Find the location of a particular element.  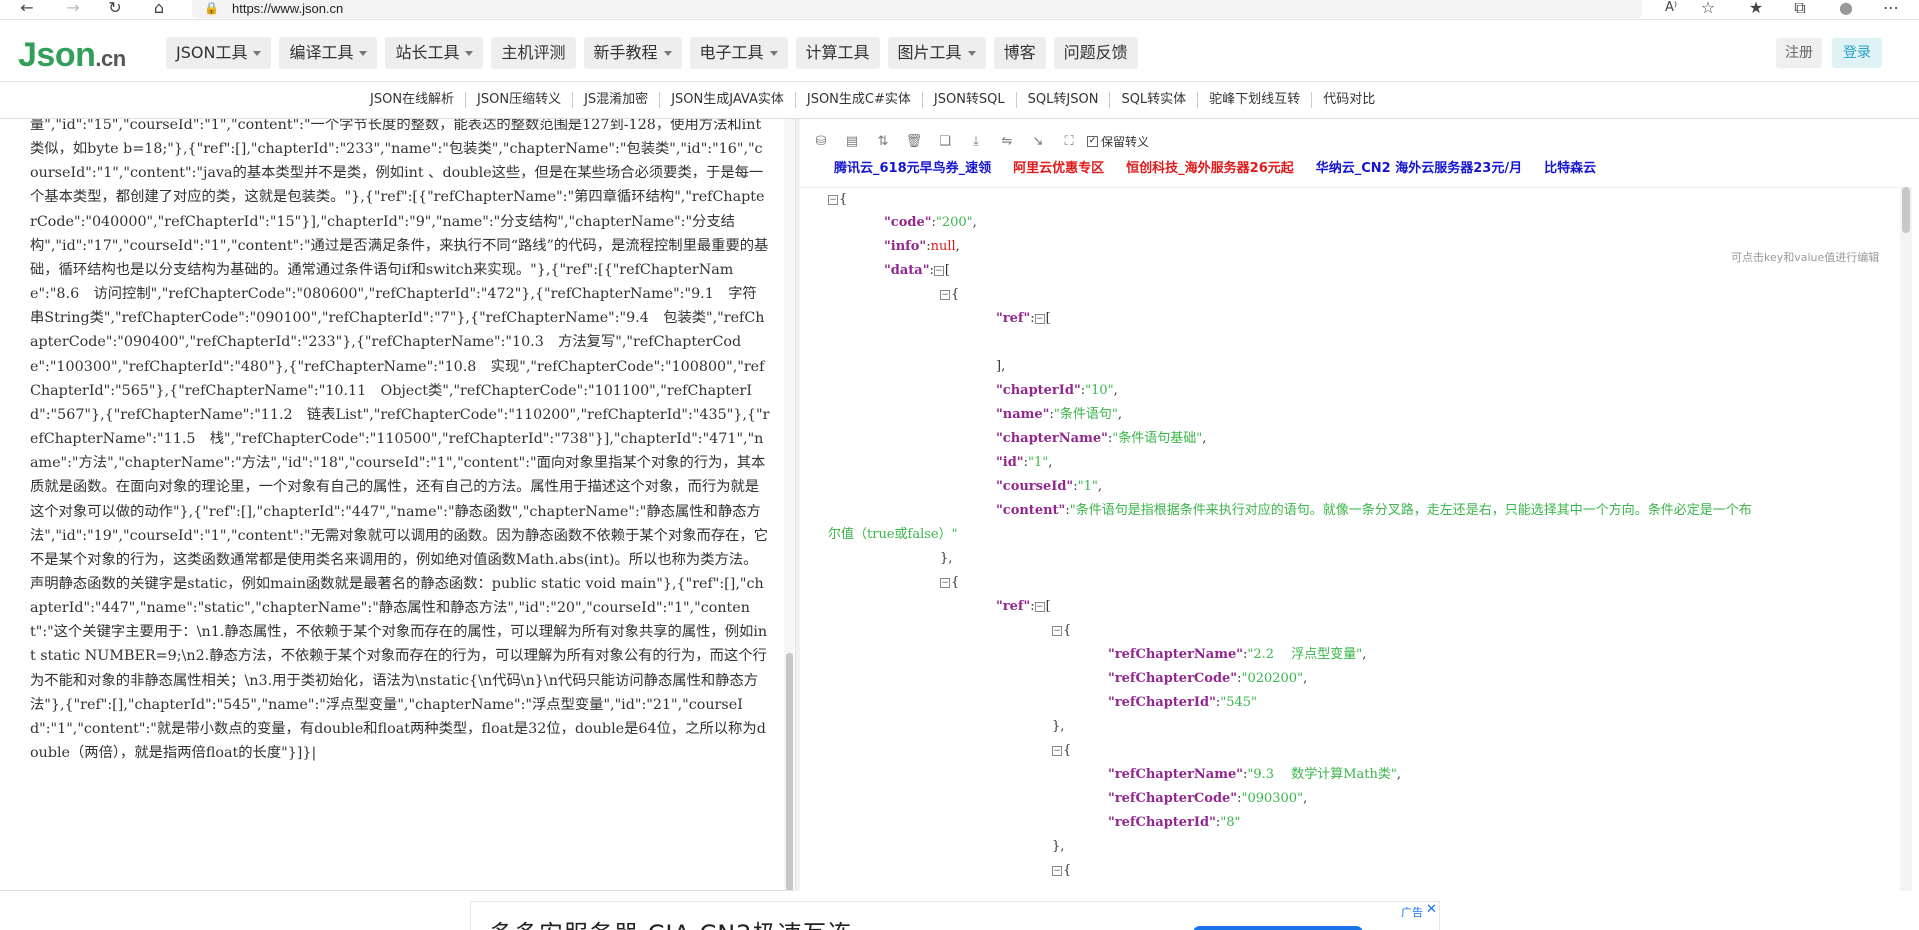

json-key: "name" is located at coordinates (1022, 414).